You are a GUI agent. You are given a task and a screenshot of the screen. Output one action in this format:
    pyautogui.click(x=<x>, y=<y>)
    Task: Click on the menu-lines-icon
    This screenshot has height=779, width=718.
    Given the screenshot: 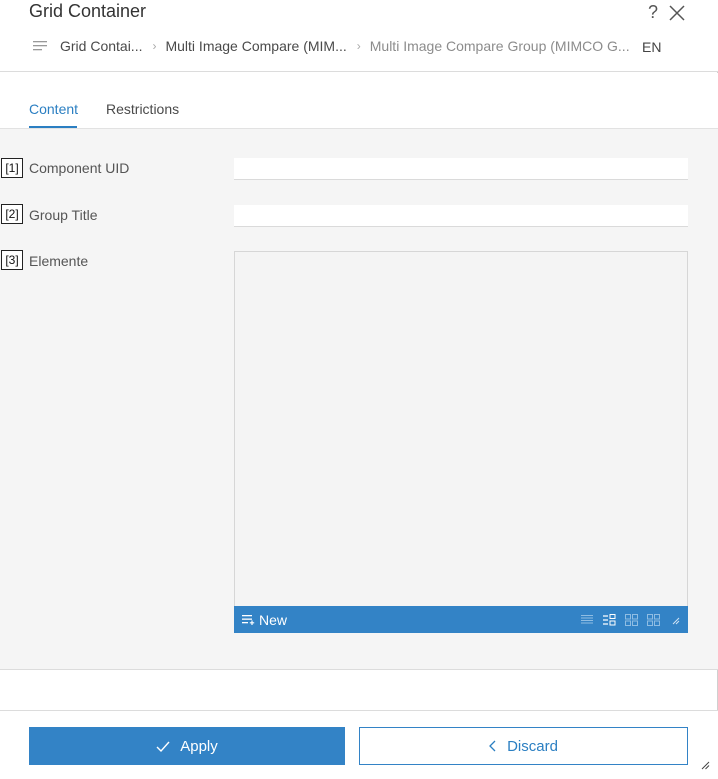 What is the action you would take?
    pyautogui.click(x=40, y=46)
    